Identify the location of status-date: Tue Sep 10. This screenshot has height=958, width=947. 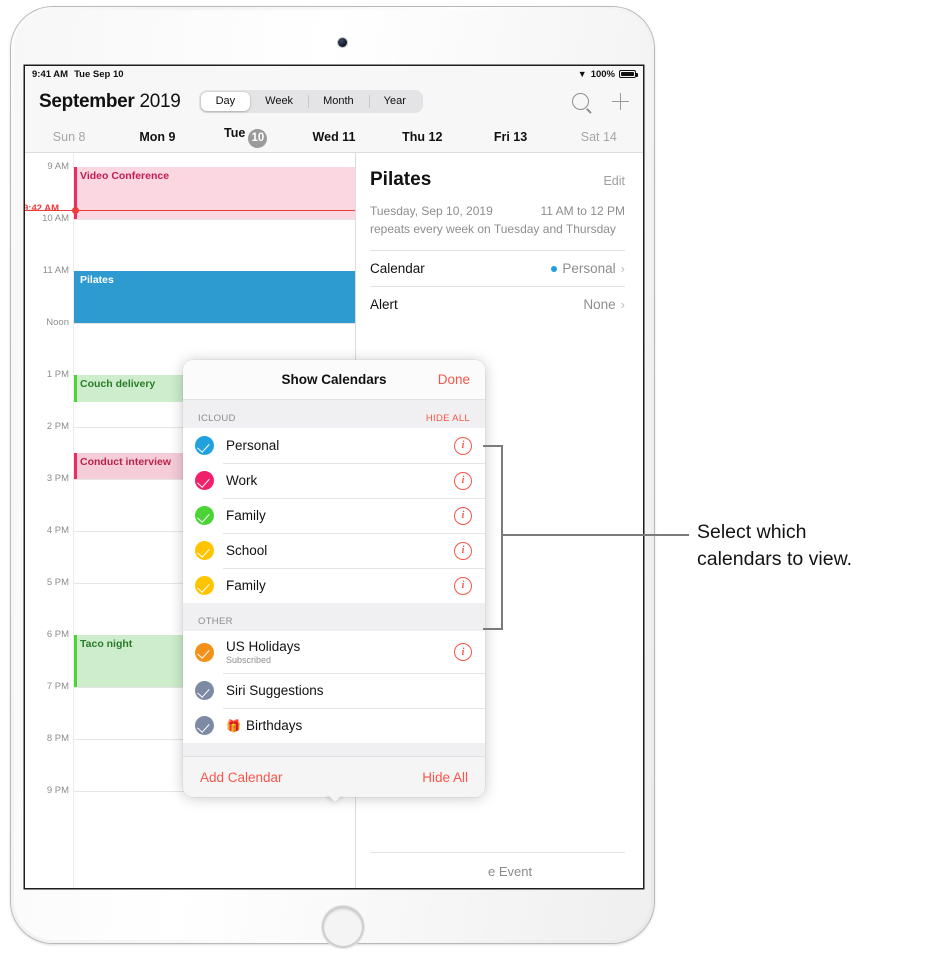
(99, 74).